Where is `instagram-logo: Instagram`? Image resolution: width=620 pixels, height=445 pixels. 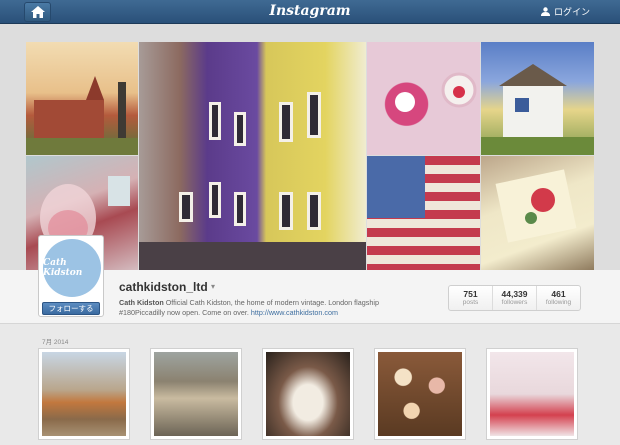
instagram-logo: Instagram is located at coordinates (310, 11).